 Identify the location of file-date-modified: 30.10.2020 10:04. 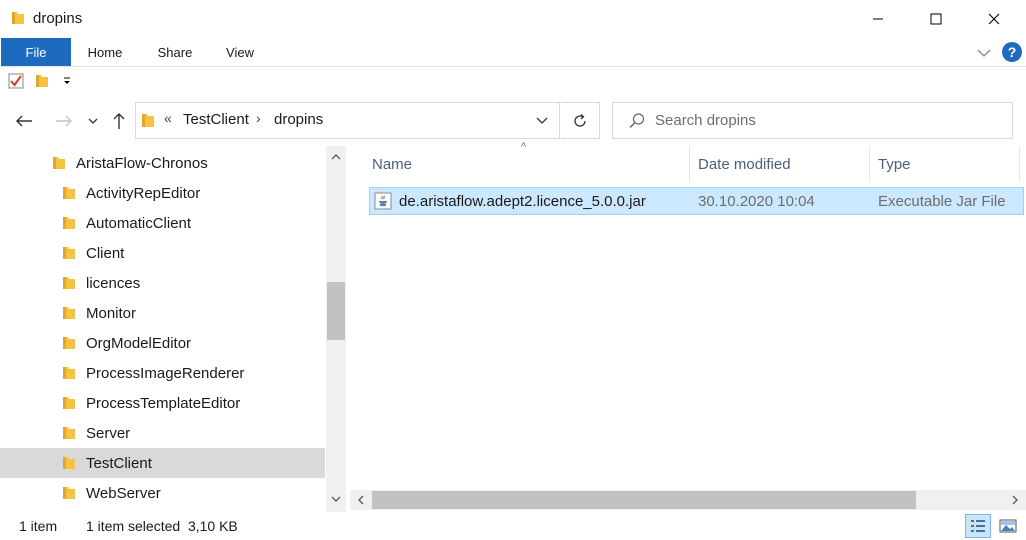
(756, 201).